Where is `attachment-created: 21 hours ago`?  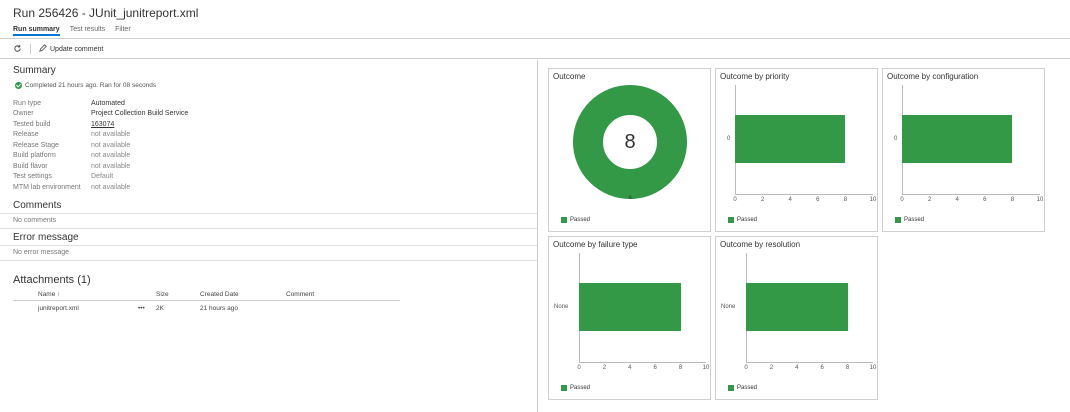 attachment-created: 21 hours ago is located at coordinates (219, 308).